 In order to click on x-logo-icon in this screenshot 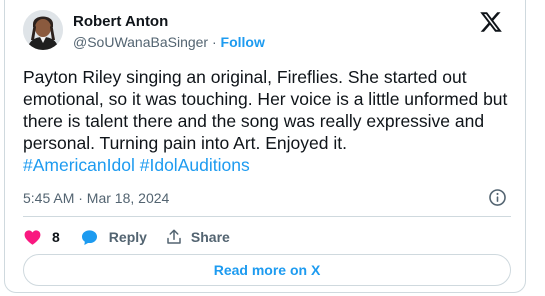, I will do `click(491, 22)`.